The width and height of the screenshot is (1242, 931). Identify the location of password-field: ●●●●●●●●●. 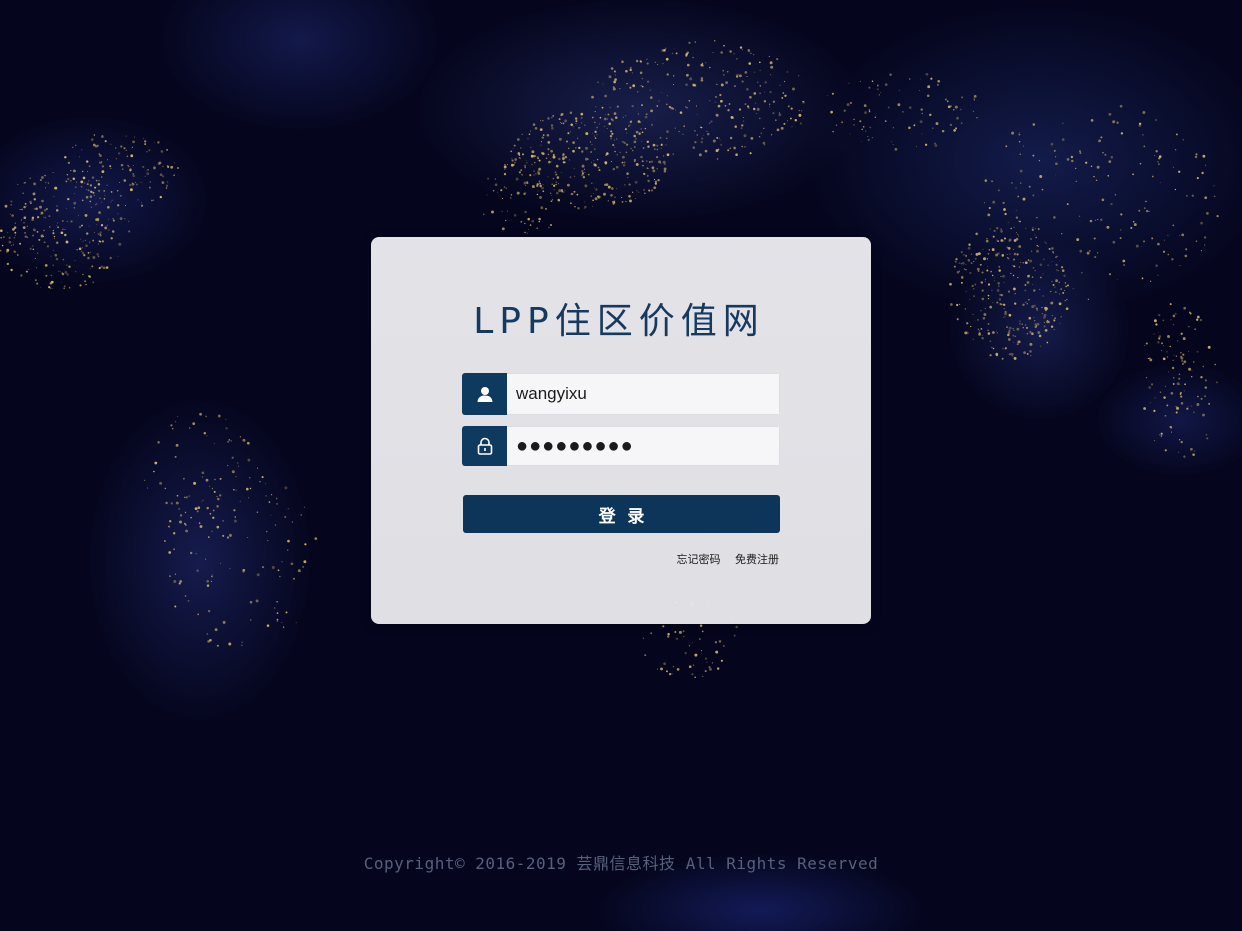
(621, 446).